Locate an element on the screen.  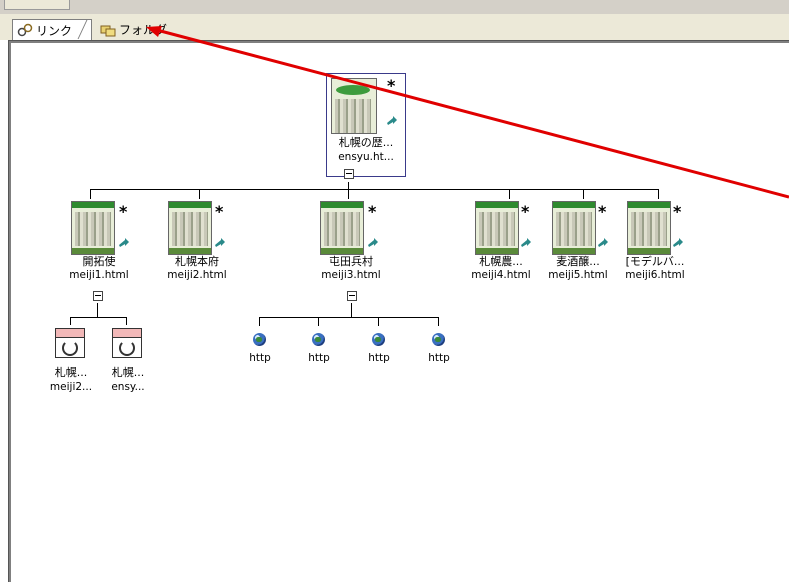
child-node-meiji6: * [モデルバ... meiji6.html is located at coordinates (661, 246).